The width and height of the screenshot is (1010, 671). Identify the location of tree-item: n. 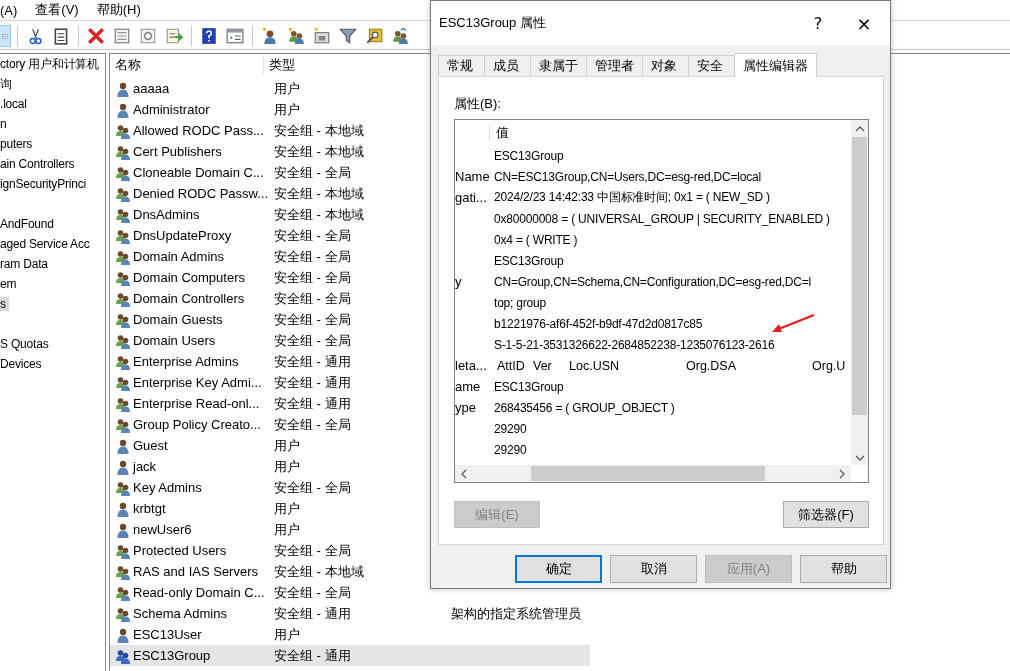
(3, 124).